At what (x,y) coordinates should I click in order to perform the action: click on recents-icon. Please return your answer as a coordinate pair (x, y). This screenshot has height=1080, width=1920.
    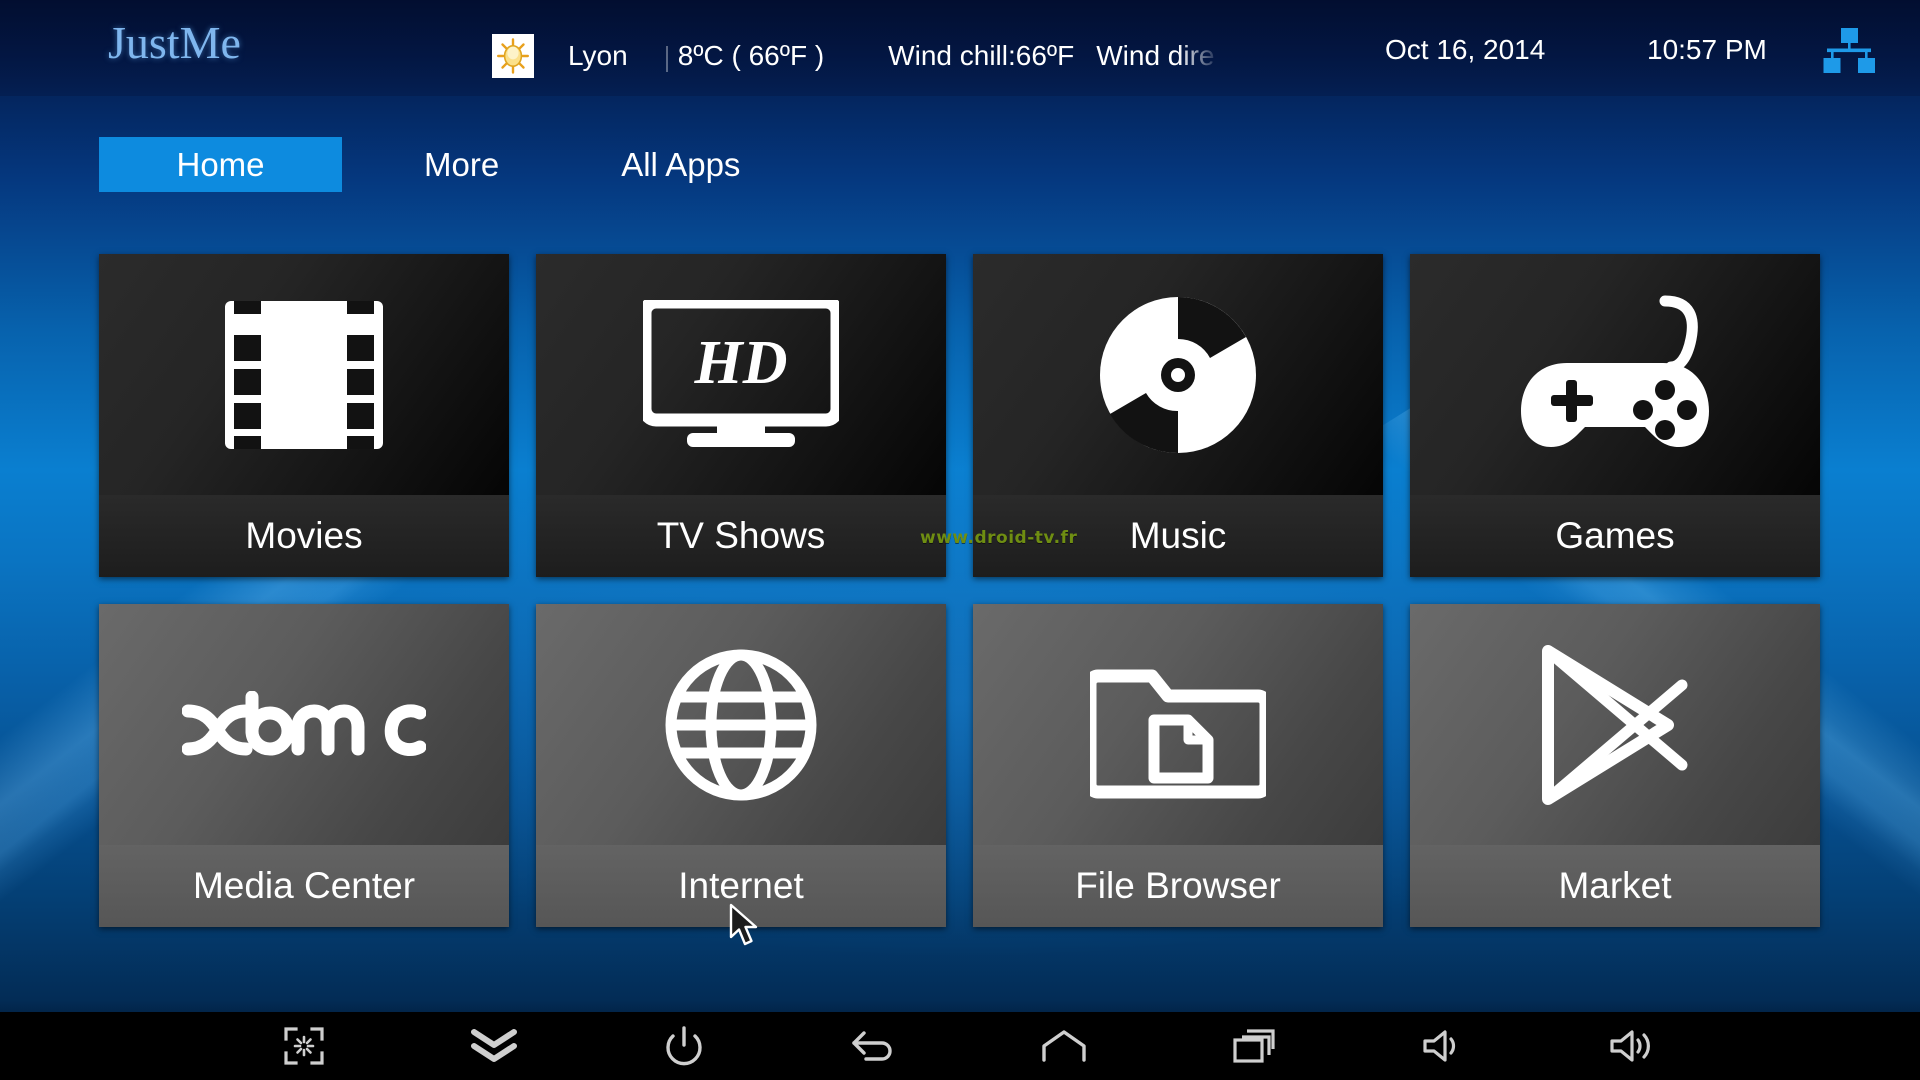
    Looking at the image, I should click on (1254, 1046).